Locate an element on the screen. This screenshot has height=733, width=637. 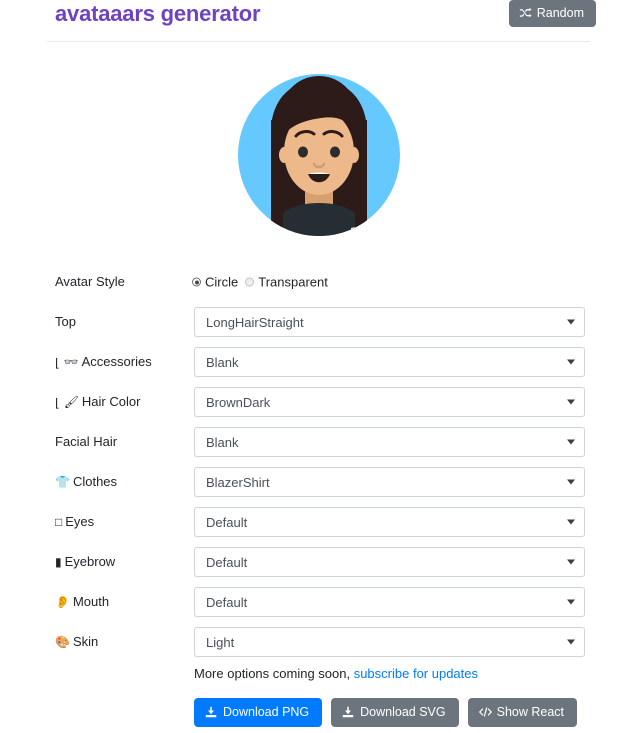
label-avatar-style: Avatar Style is located at coordinates (90, 282).